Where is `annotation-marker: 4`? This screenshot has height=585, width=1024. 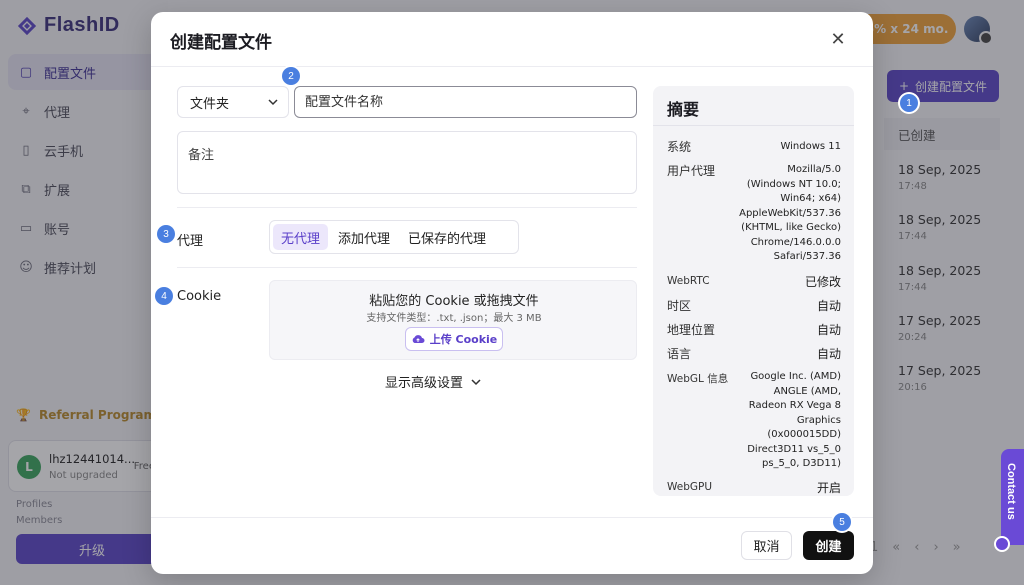
annotation-marker: 4 is located at coordinates (164, 296).